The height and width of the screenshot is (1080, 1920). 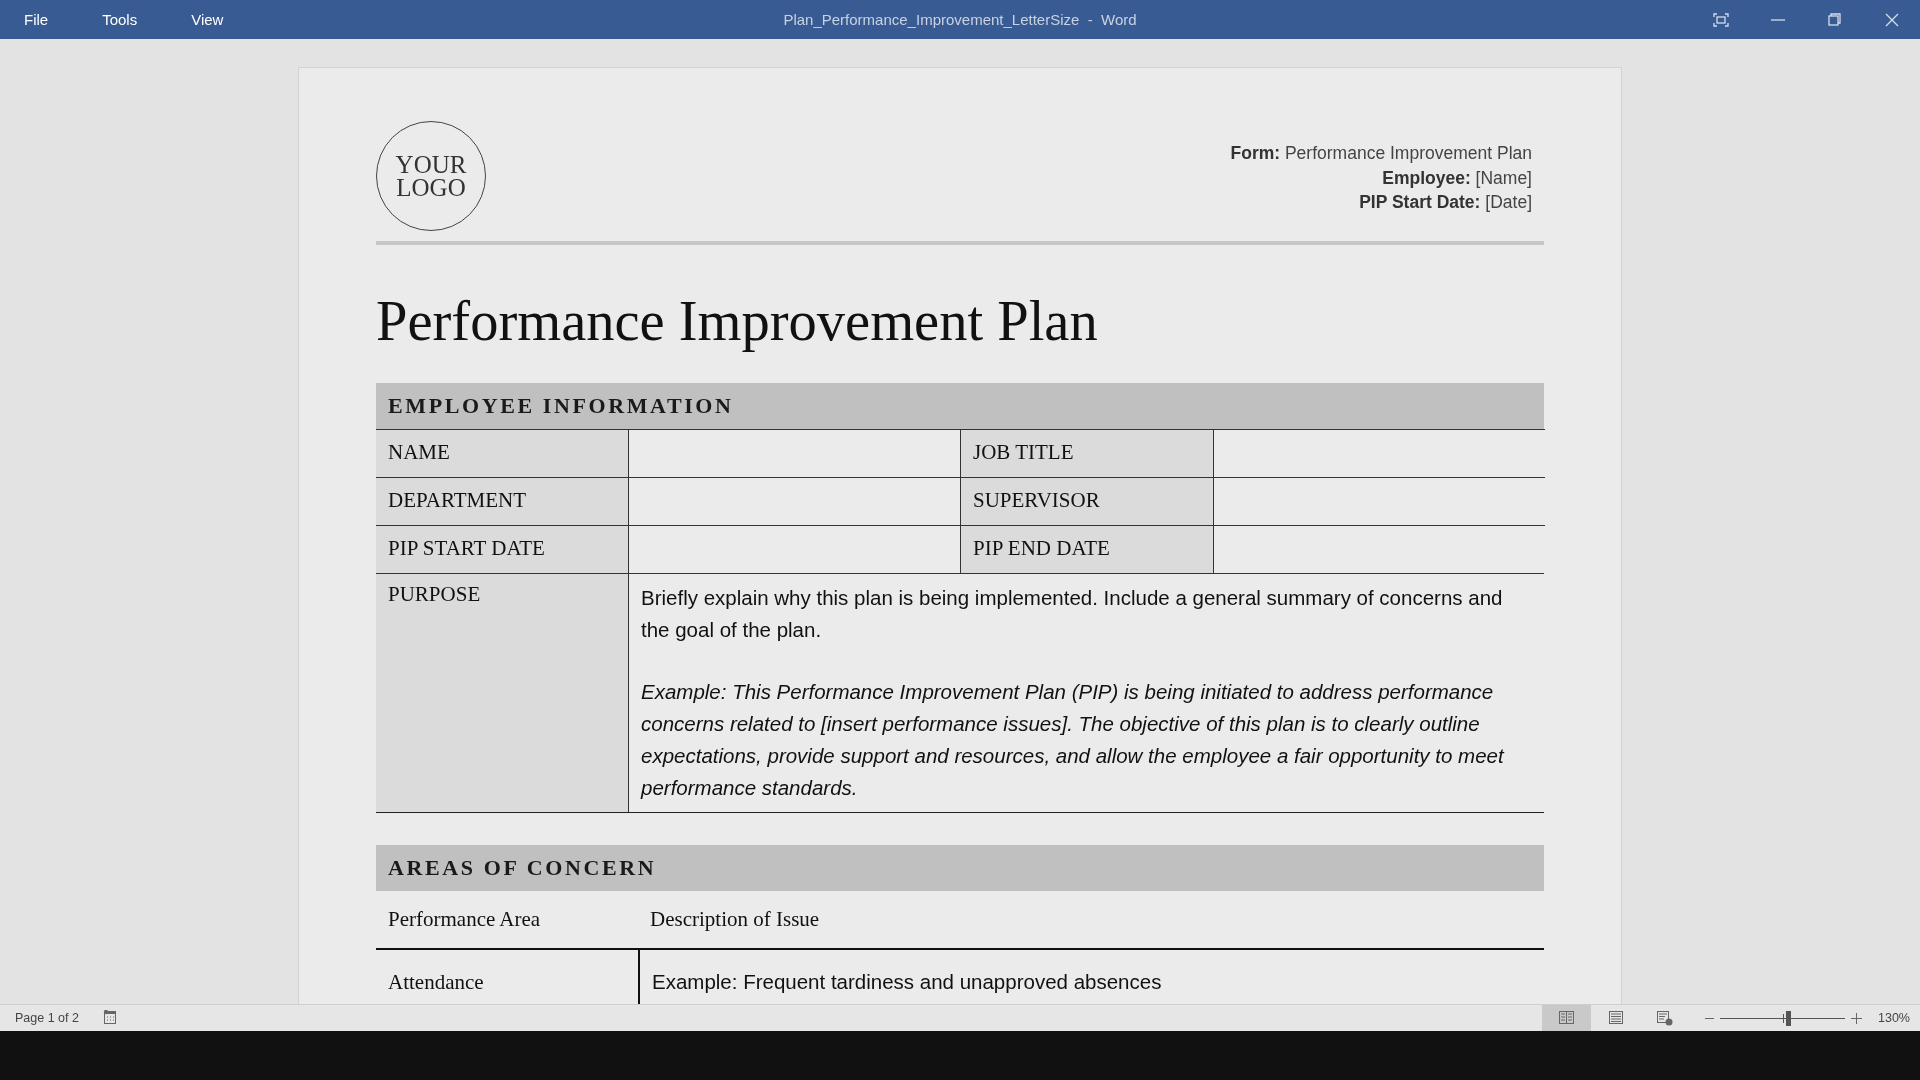 What do you see at coordinates (1381, 177) in the screenshot?
I see `header-field: Employee: [Name]` at bounding box center [1381, 177].